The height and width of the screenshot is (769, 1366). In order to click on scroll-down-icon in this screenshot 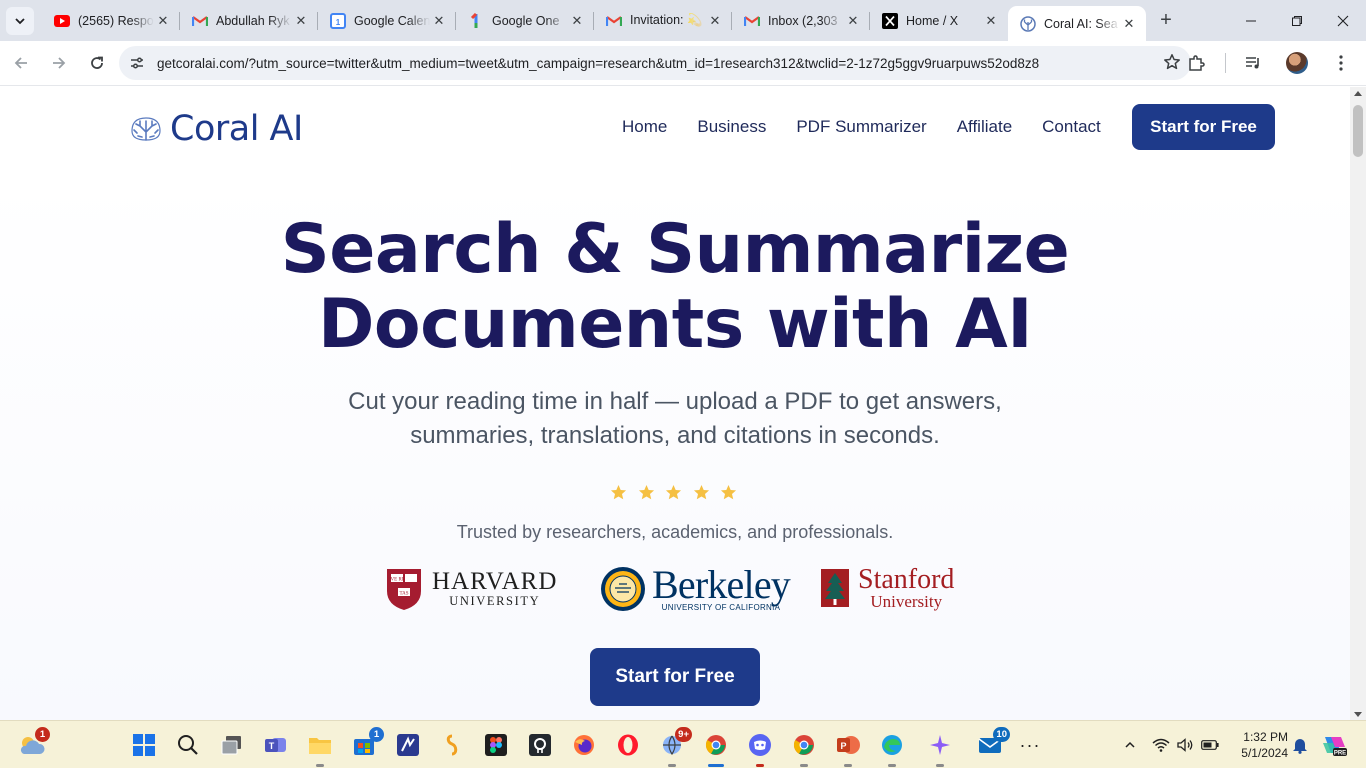, I will do `click(1358, 714)`.